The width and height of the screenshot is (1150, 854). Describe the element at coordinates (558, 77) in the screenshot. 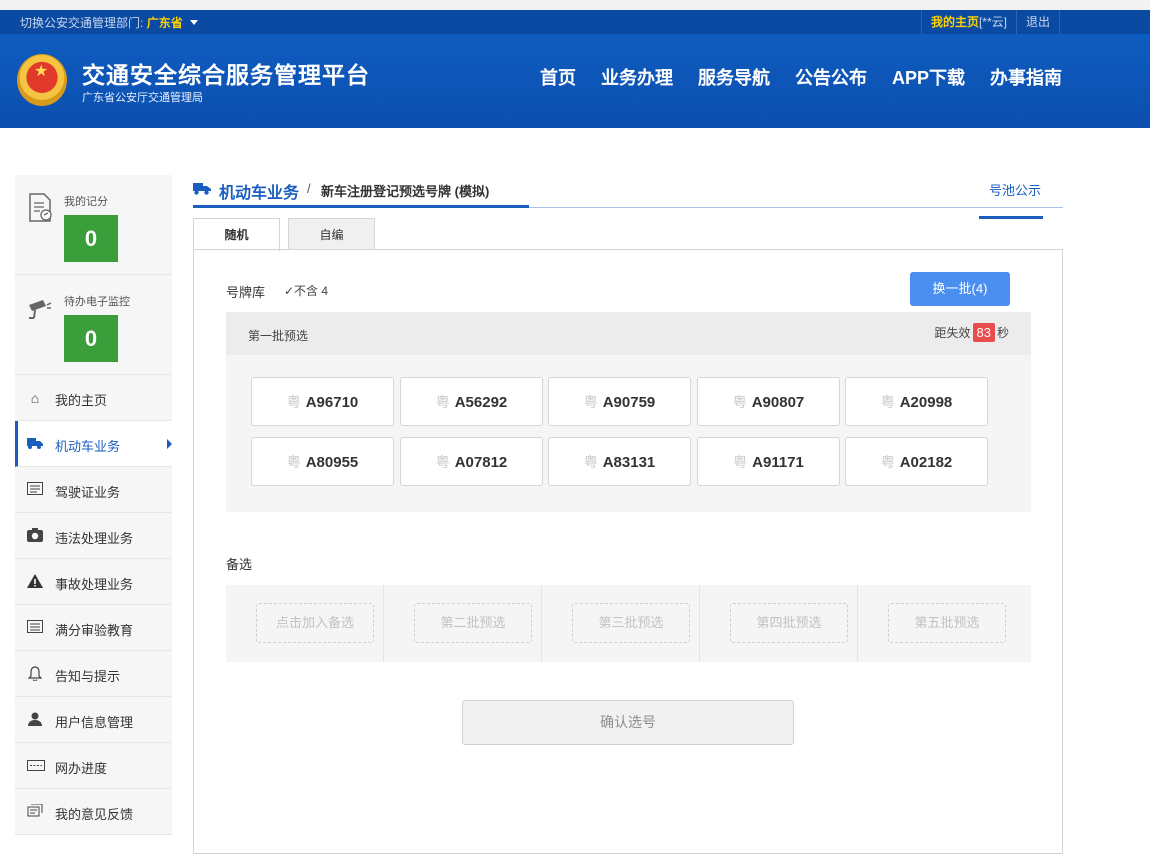

I see `nav-home: 首页` at that location.